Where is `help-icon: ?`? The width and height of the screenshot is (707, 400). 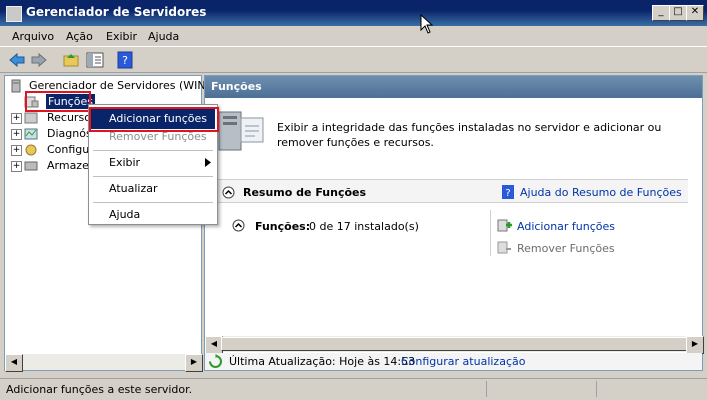 help-icon: ? is located at coordinates (125, 60).